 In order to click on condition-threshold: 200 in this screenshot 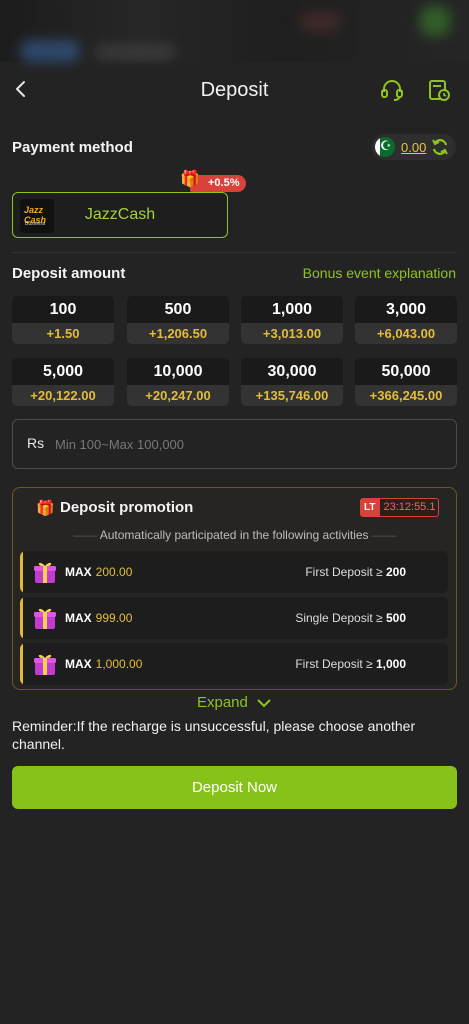, I will do `click(395, 572)`.